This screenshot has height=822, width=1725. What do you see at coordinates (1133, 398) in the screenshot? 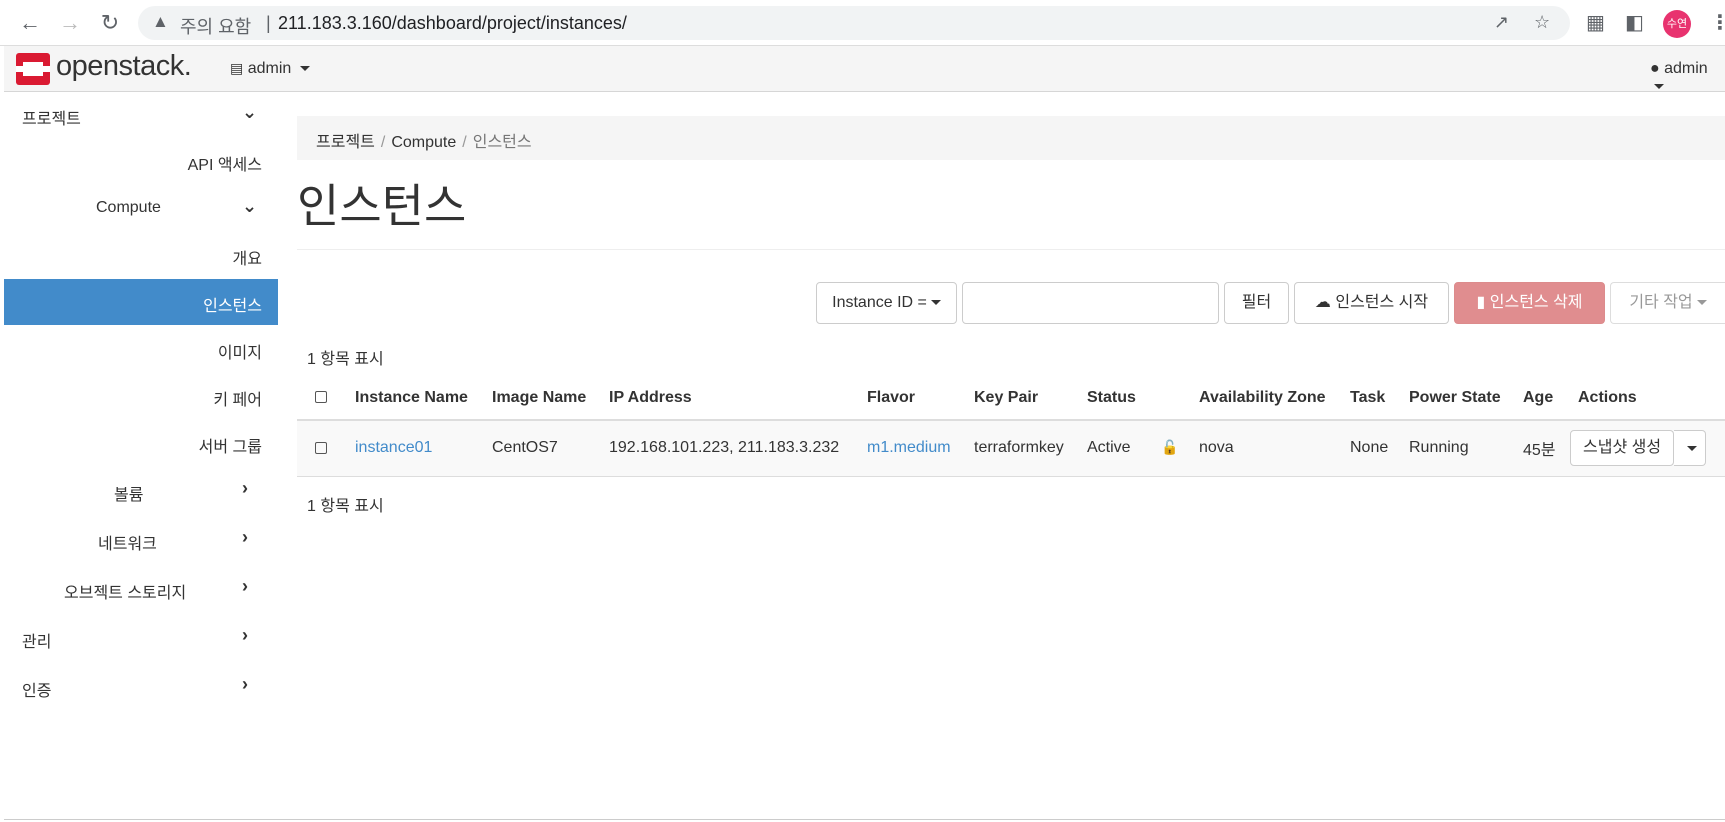
I see `col-status: Status` at bounding box center [1133, 398].